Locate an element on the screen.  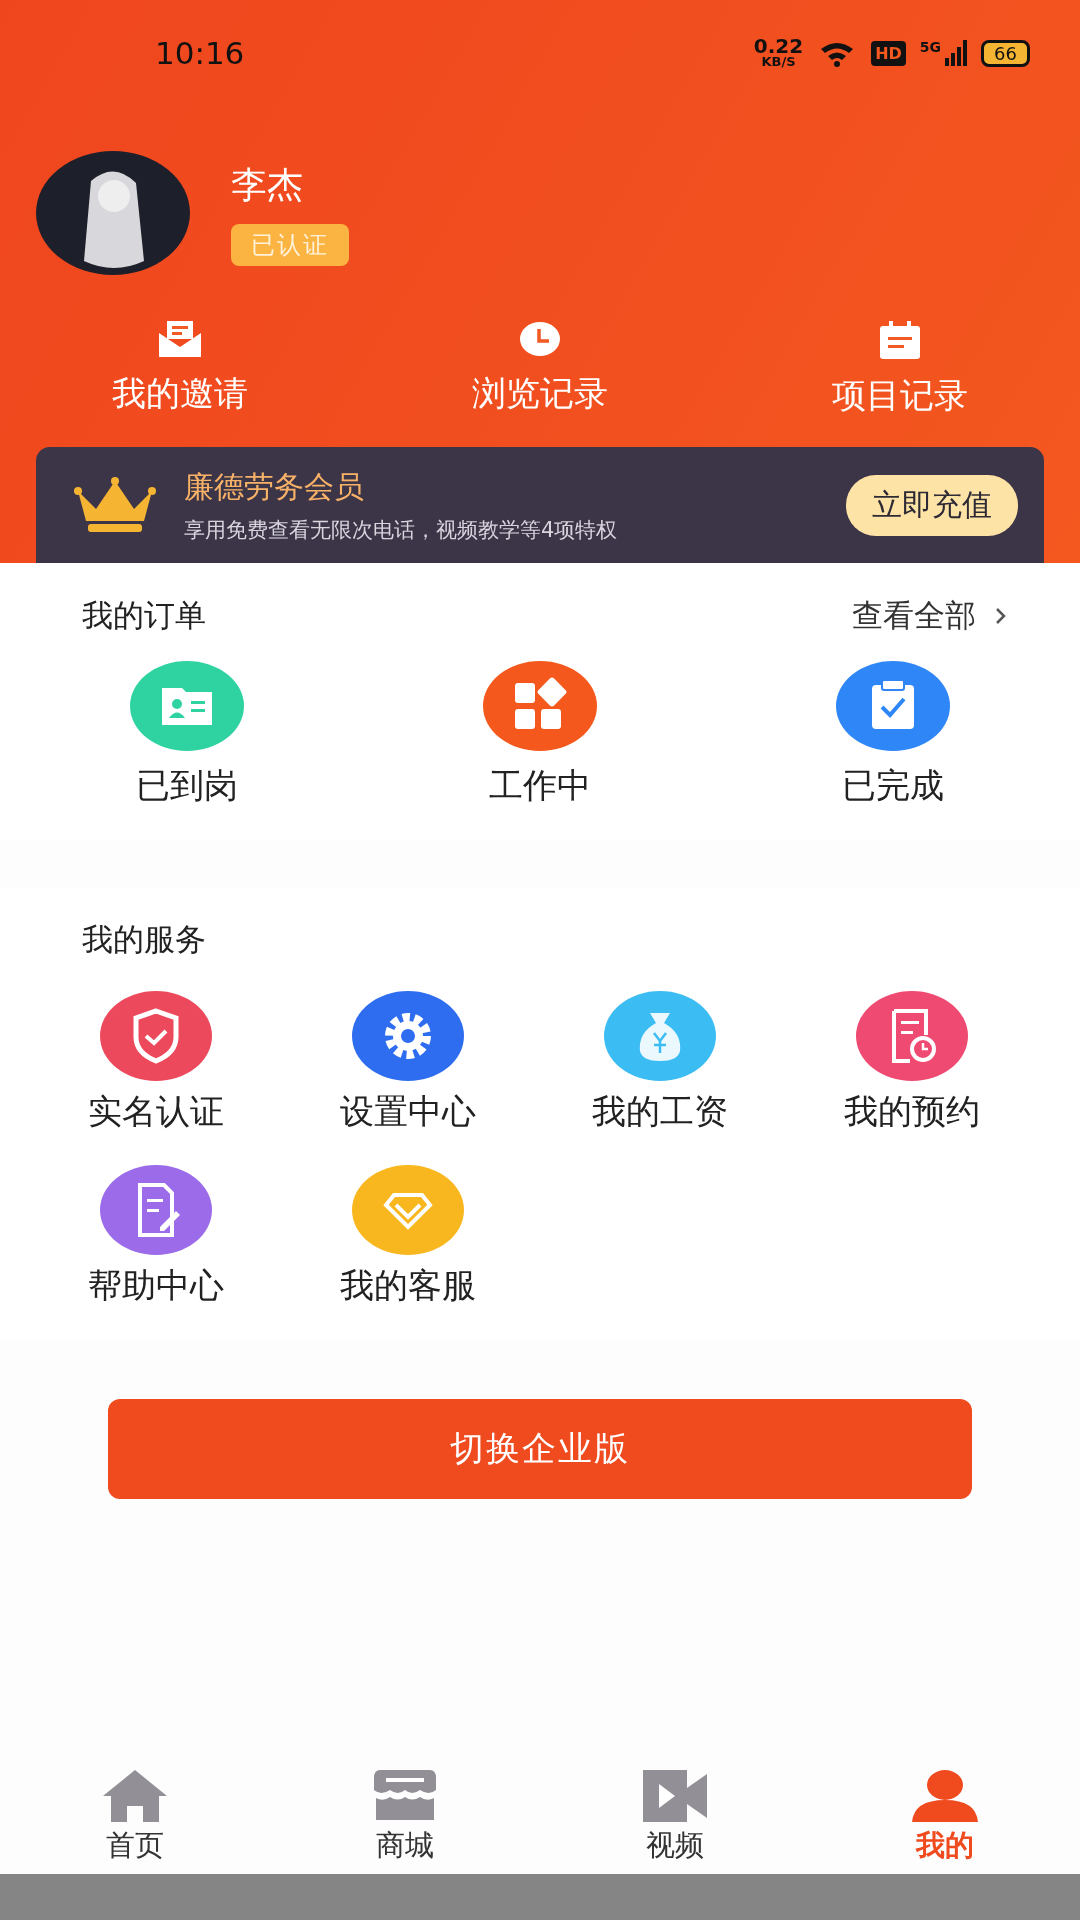
nav-tab: 首页 is located at coordinates (135, 1818).